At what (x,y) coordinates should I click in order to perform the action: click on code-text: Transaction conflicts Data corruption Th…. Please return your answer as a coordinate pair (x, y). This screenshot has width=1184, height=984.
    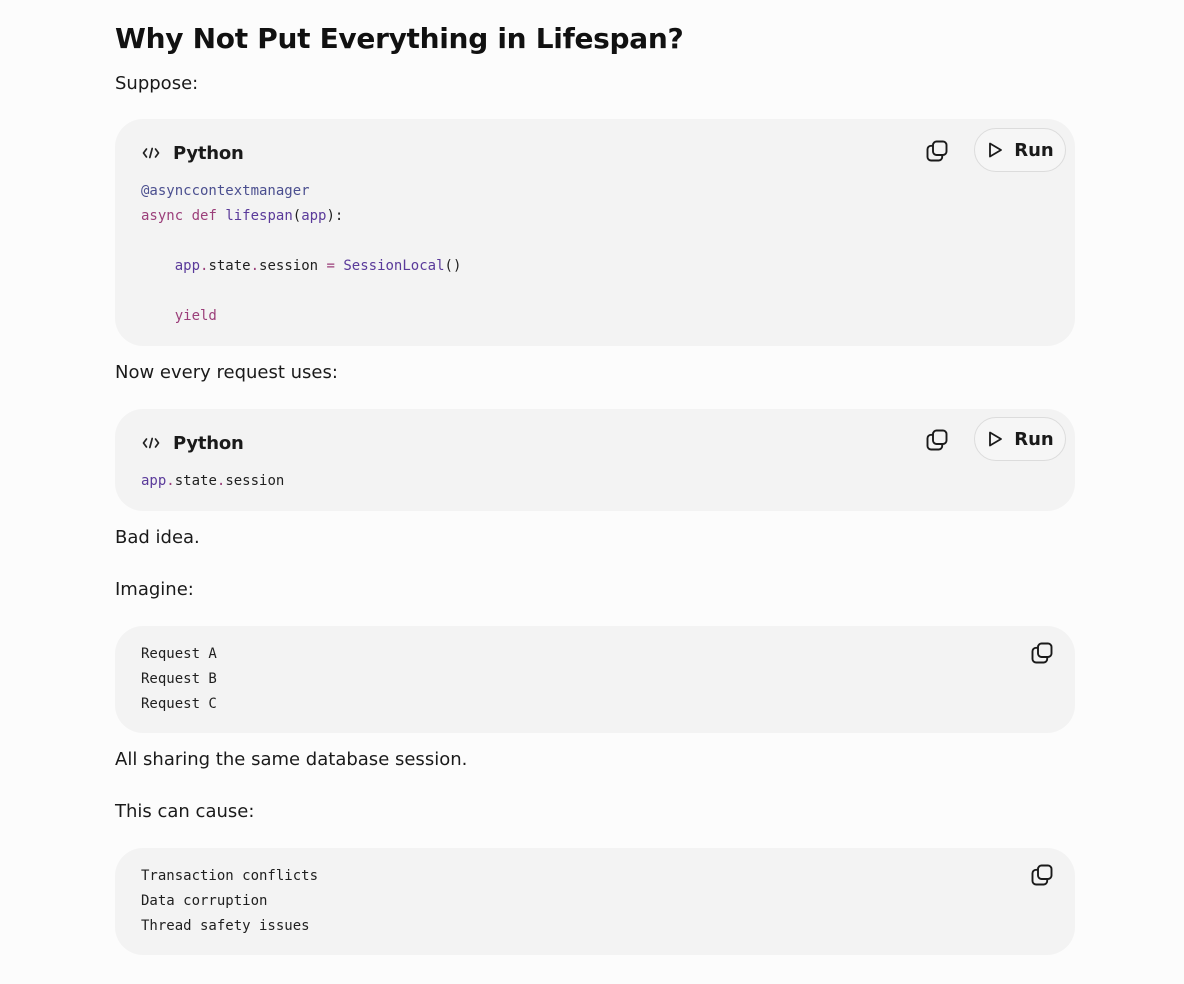
    Looking at the image, I should click on (229, 901).